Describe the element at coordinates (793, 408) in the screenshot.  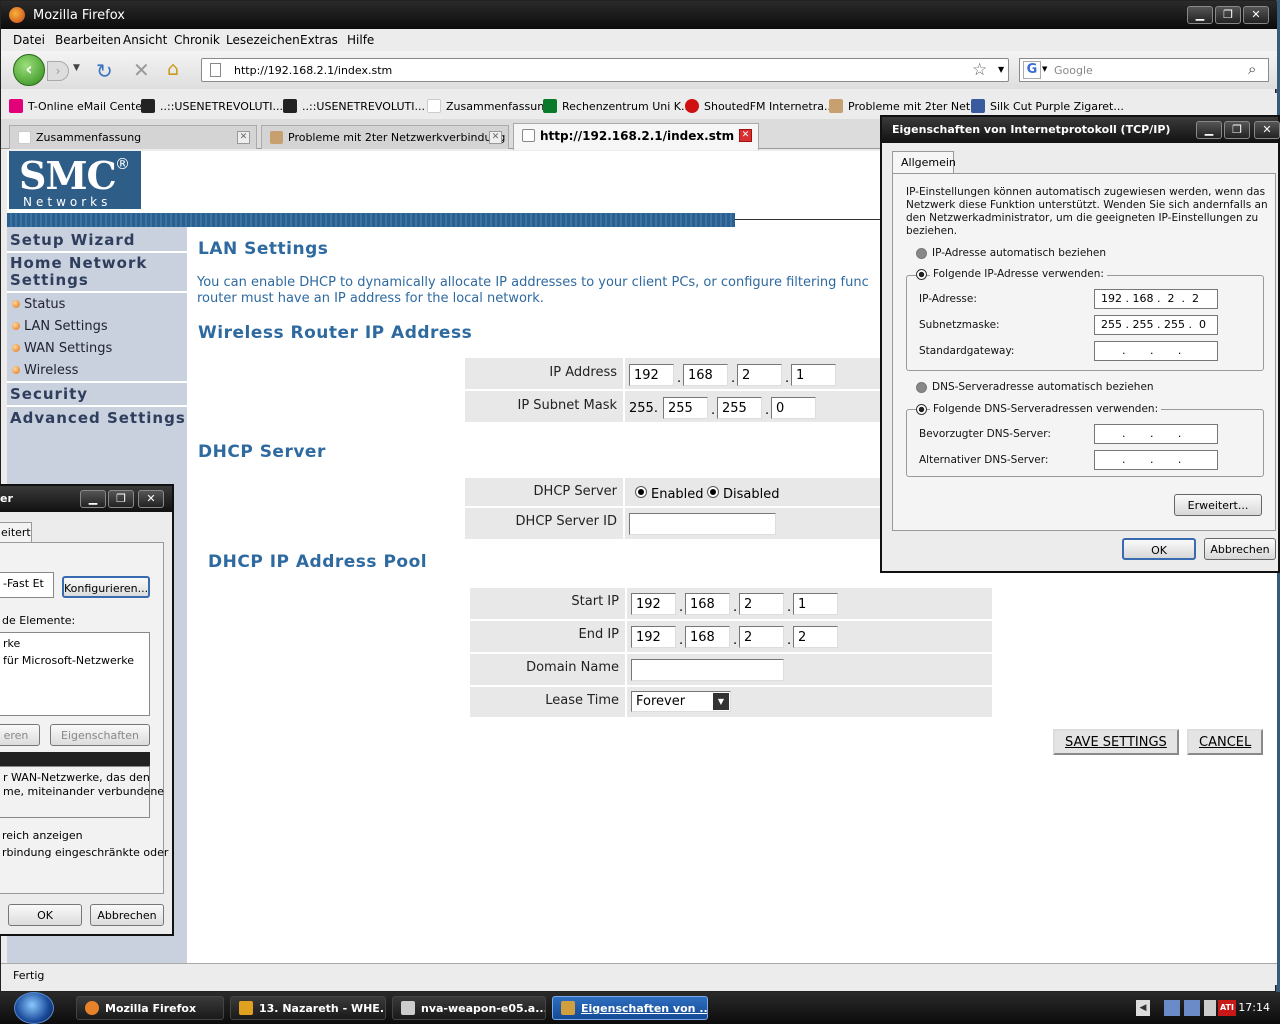
I see `mask-octet-4: 0` at that location.